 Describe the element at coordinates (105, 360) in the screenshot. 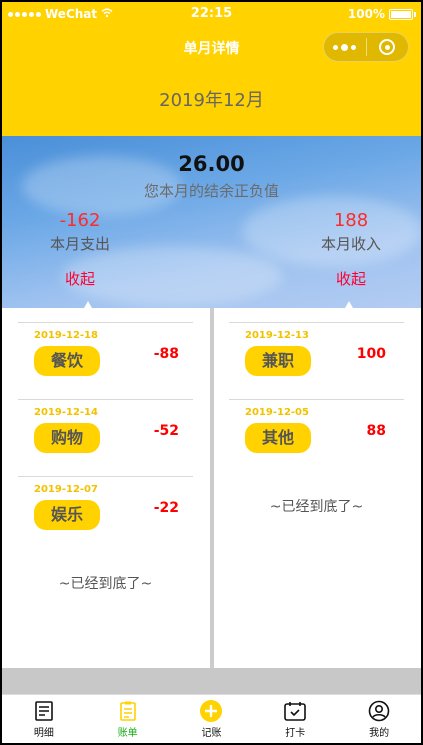

I see `list-item: 2019-12-18 餐饮 -88` at that location.